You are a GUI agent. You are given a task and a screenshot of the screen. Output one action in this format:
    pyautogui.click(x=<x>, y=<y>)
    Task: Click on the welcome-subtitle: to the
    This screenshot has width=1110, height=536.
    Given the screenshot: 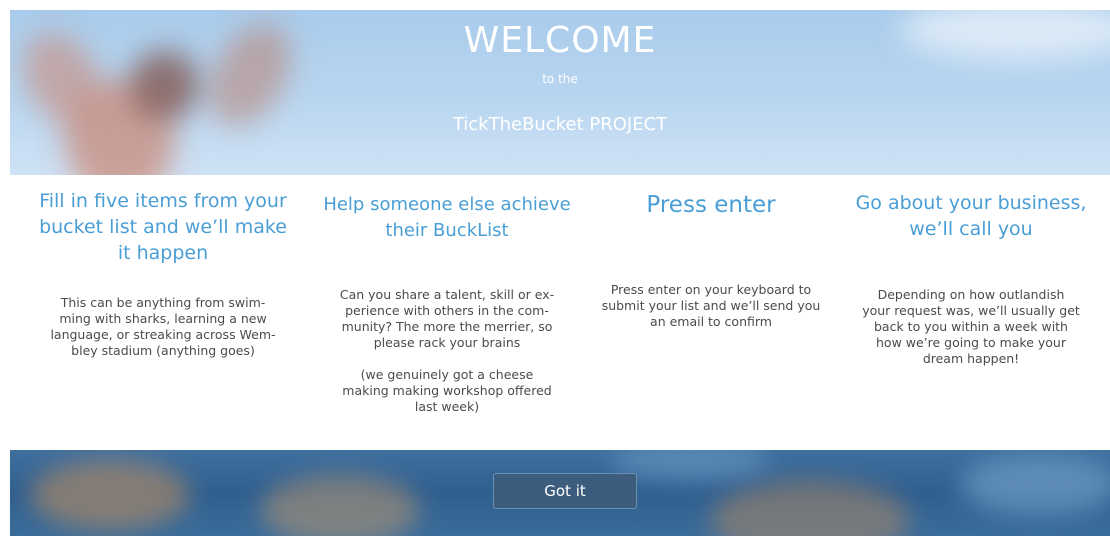 What is the action you would take?
    pyautogui.click(x=560, y=79)
    